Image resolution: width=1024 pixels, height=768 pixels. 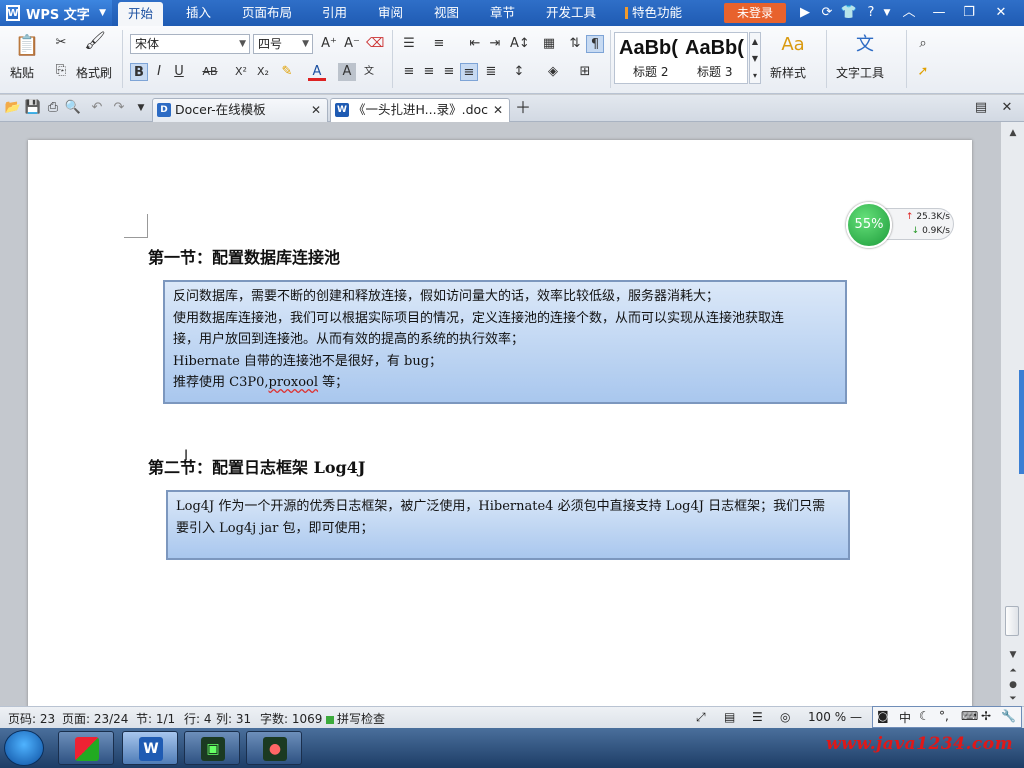 I want to click on sort-icon: ⇅, so click(x=575, y=44).